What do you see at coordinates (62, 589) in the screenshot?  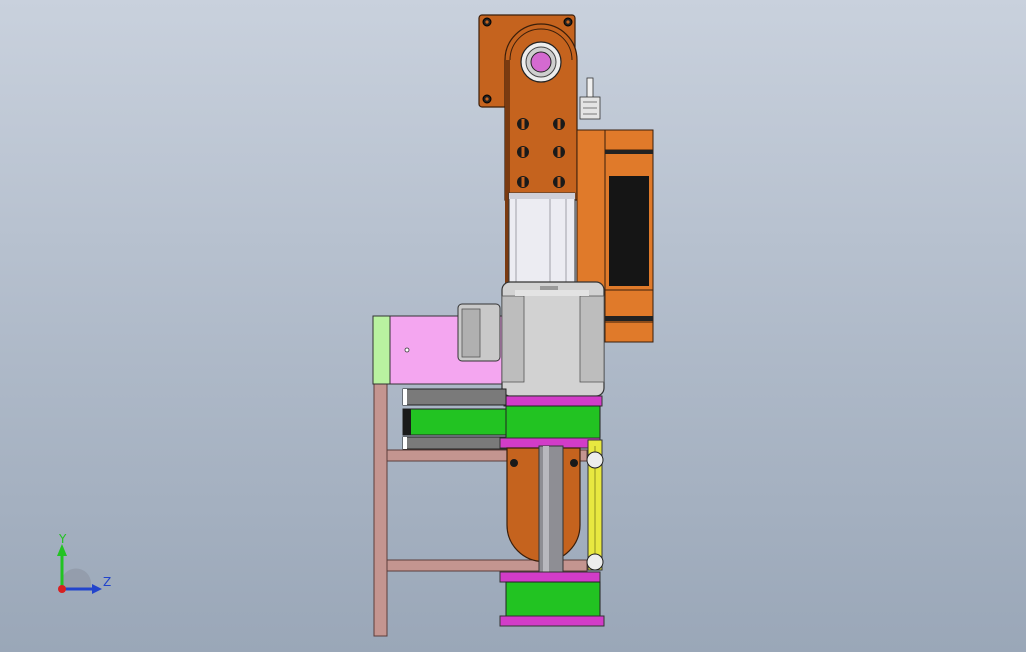 I see `origin-marker` at bounding box center [62, 589].